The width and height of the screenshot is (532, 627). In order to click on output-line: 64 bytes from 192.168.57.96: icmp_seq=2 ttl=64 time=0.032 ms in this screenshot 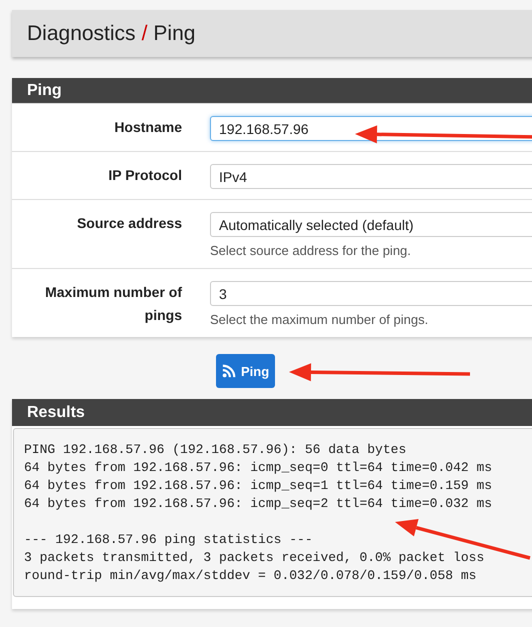, I will do `click(259, 504)`.